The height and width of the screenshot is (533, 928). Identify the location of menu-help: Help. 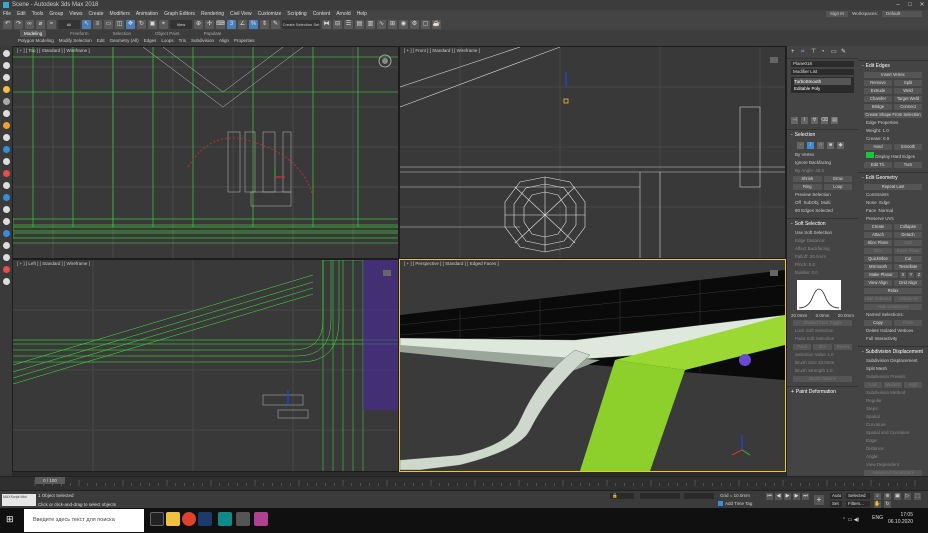
(362, 14).